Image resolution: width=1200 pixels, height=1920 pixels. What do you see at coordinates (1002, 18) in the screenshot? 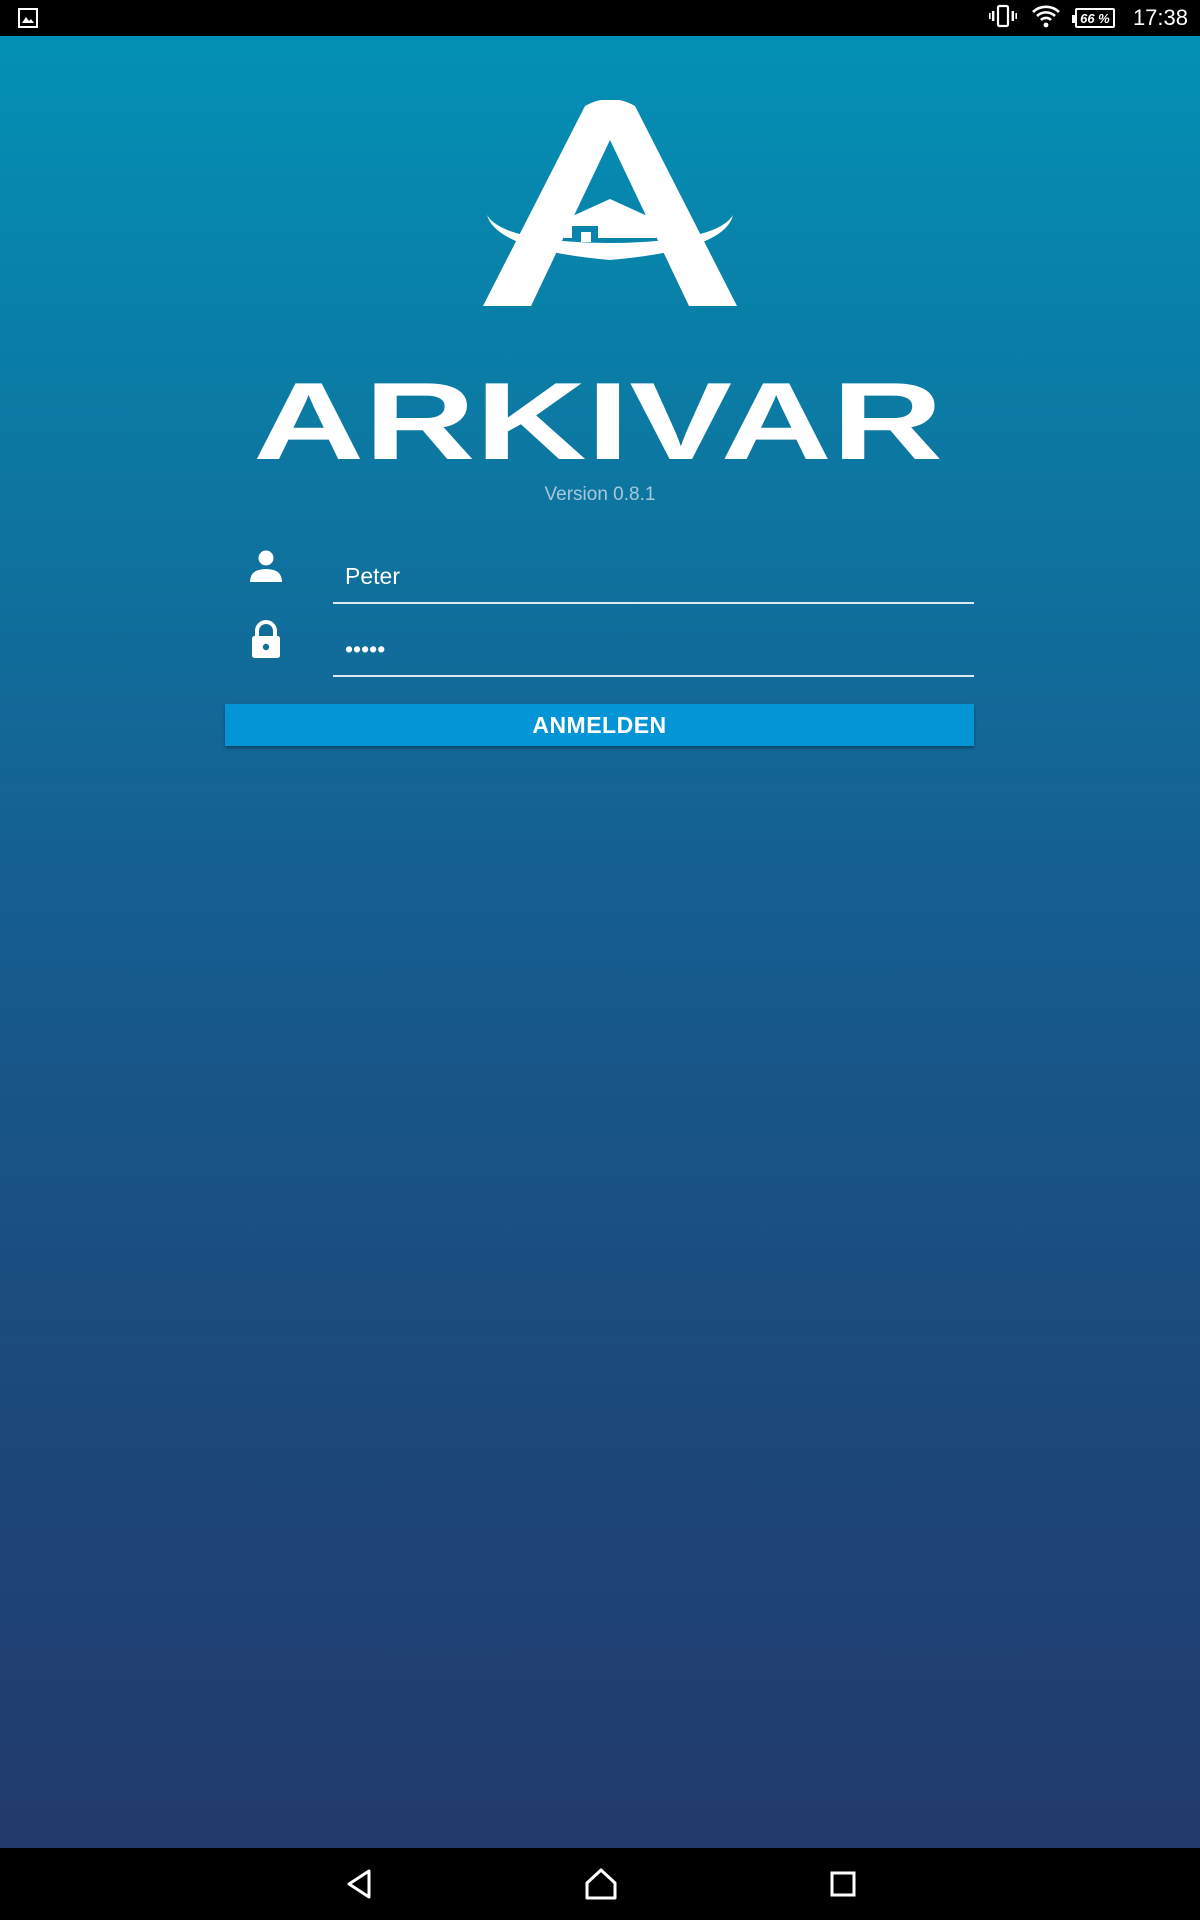
I see `vibrate-icon` at bounding box center [1002, 18].